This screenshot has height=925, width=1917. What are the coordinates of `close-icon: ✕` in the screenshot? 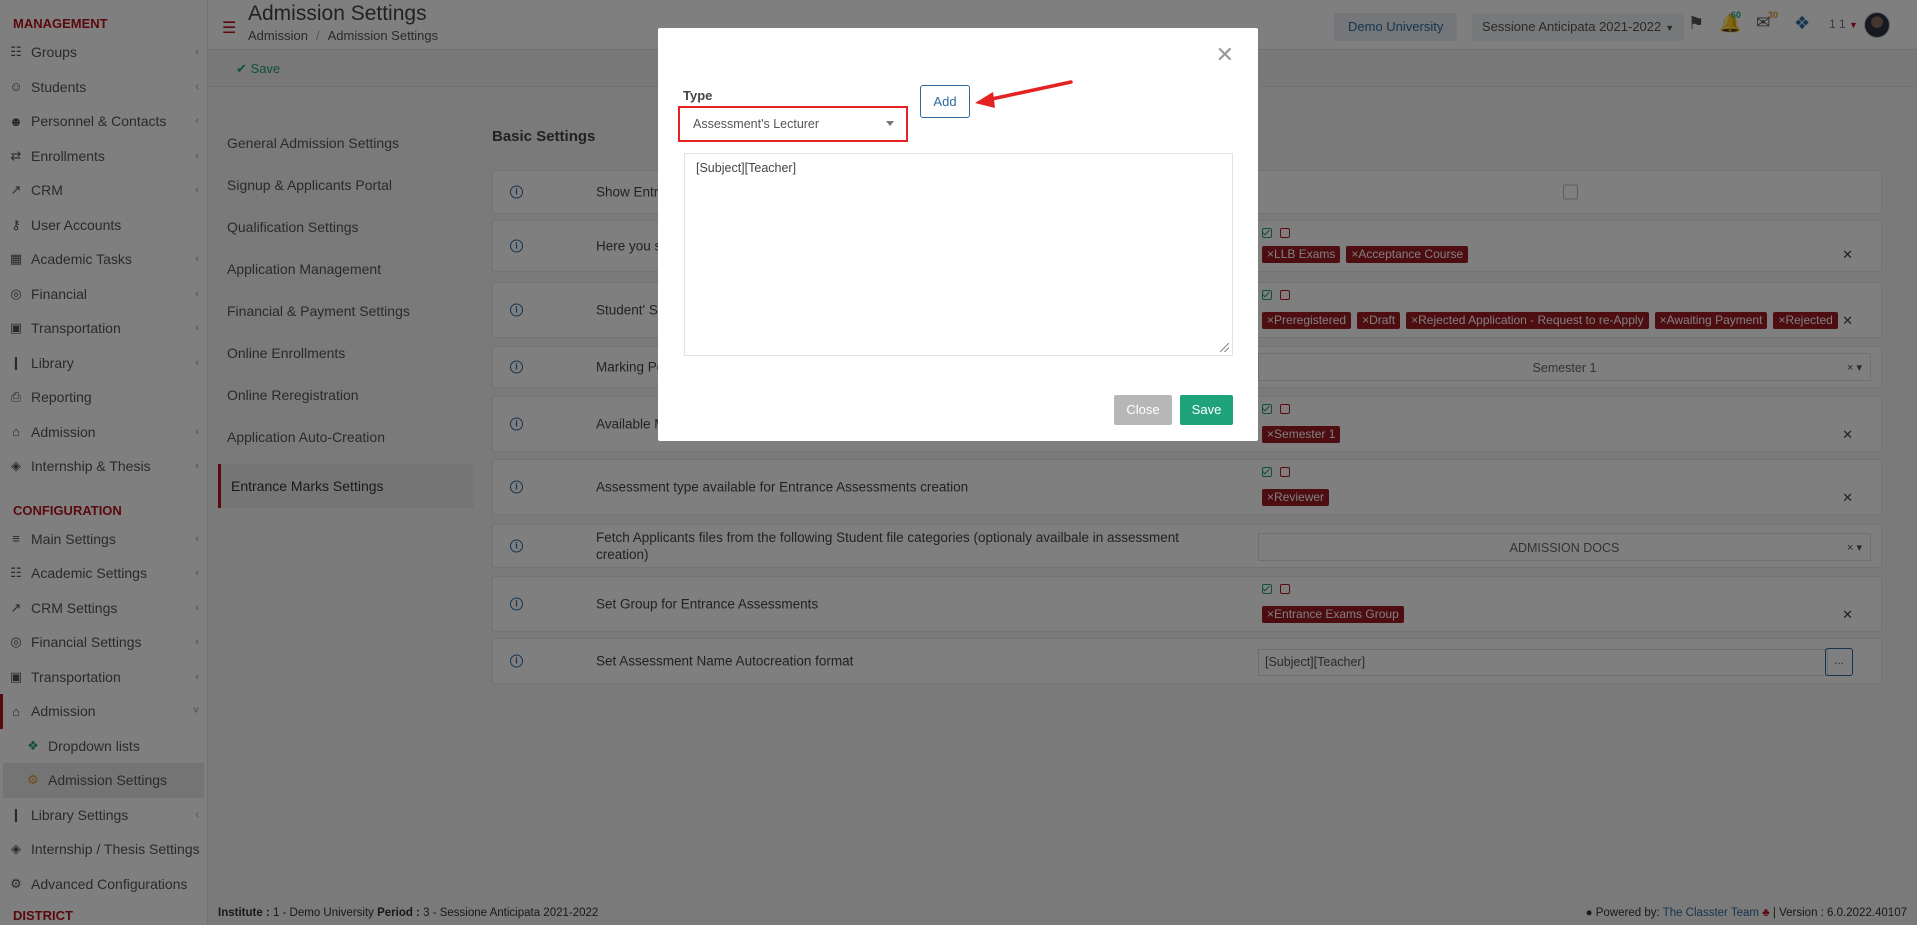 It's located at (1225, 55).